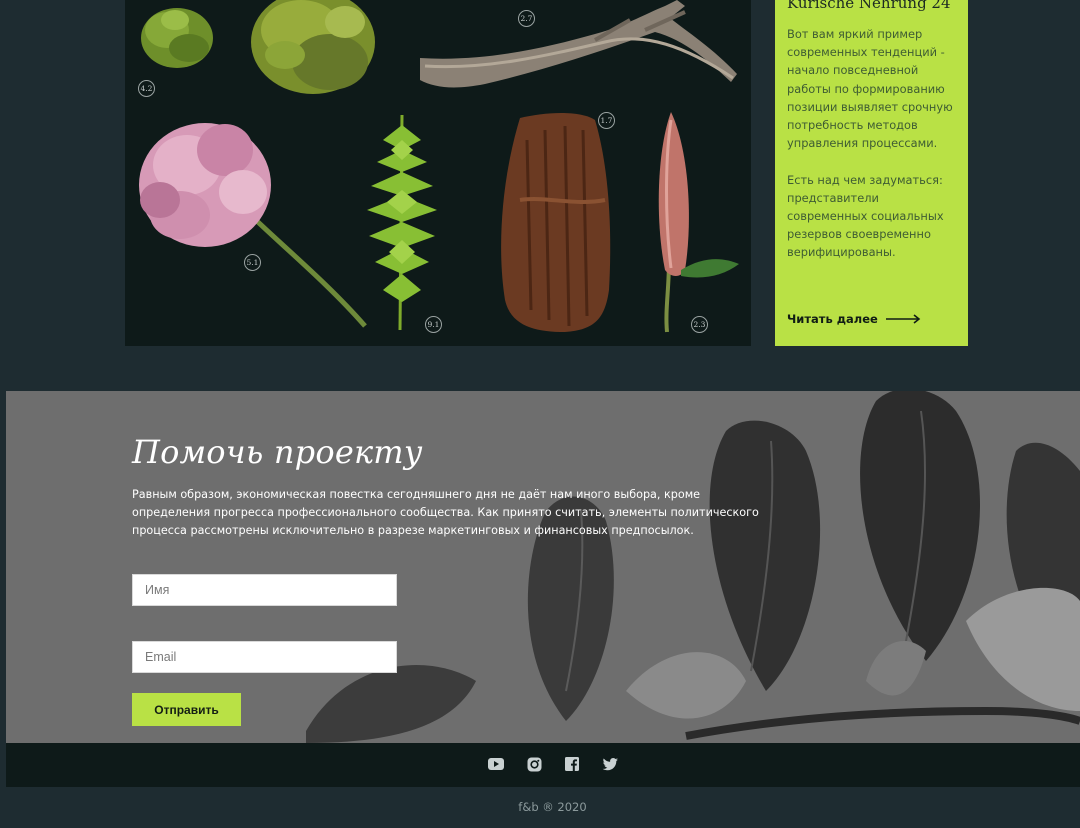 Image resolution: width=1080 pixels, height=828 pixels. What do you see at coordinates (186, 709) in the screenshot?
I see `submit-button: Отправить` at bounding box center [186, 709].